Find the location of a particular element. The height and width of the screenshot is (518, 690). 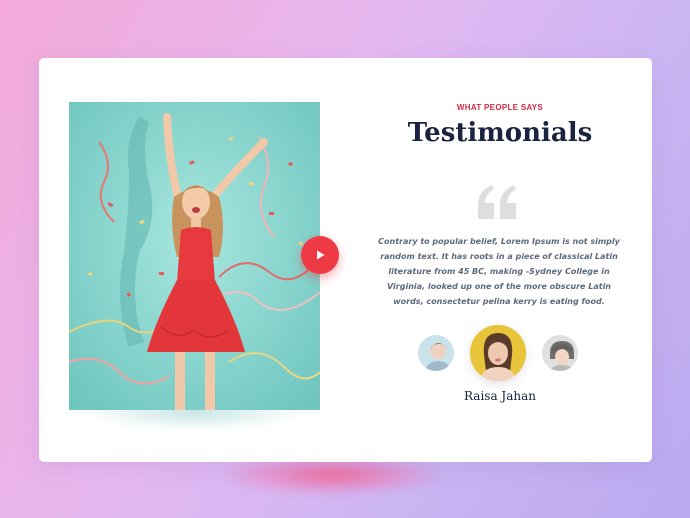

play-video-button is located at coordinates (320, 255).